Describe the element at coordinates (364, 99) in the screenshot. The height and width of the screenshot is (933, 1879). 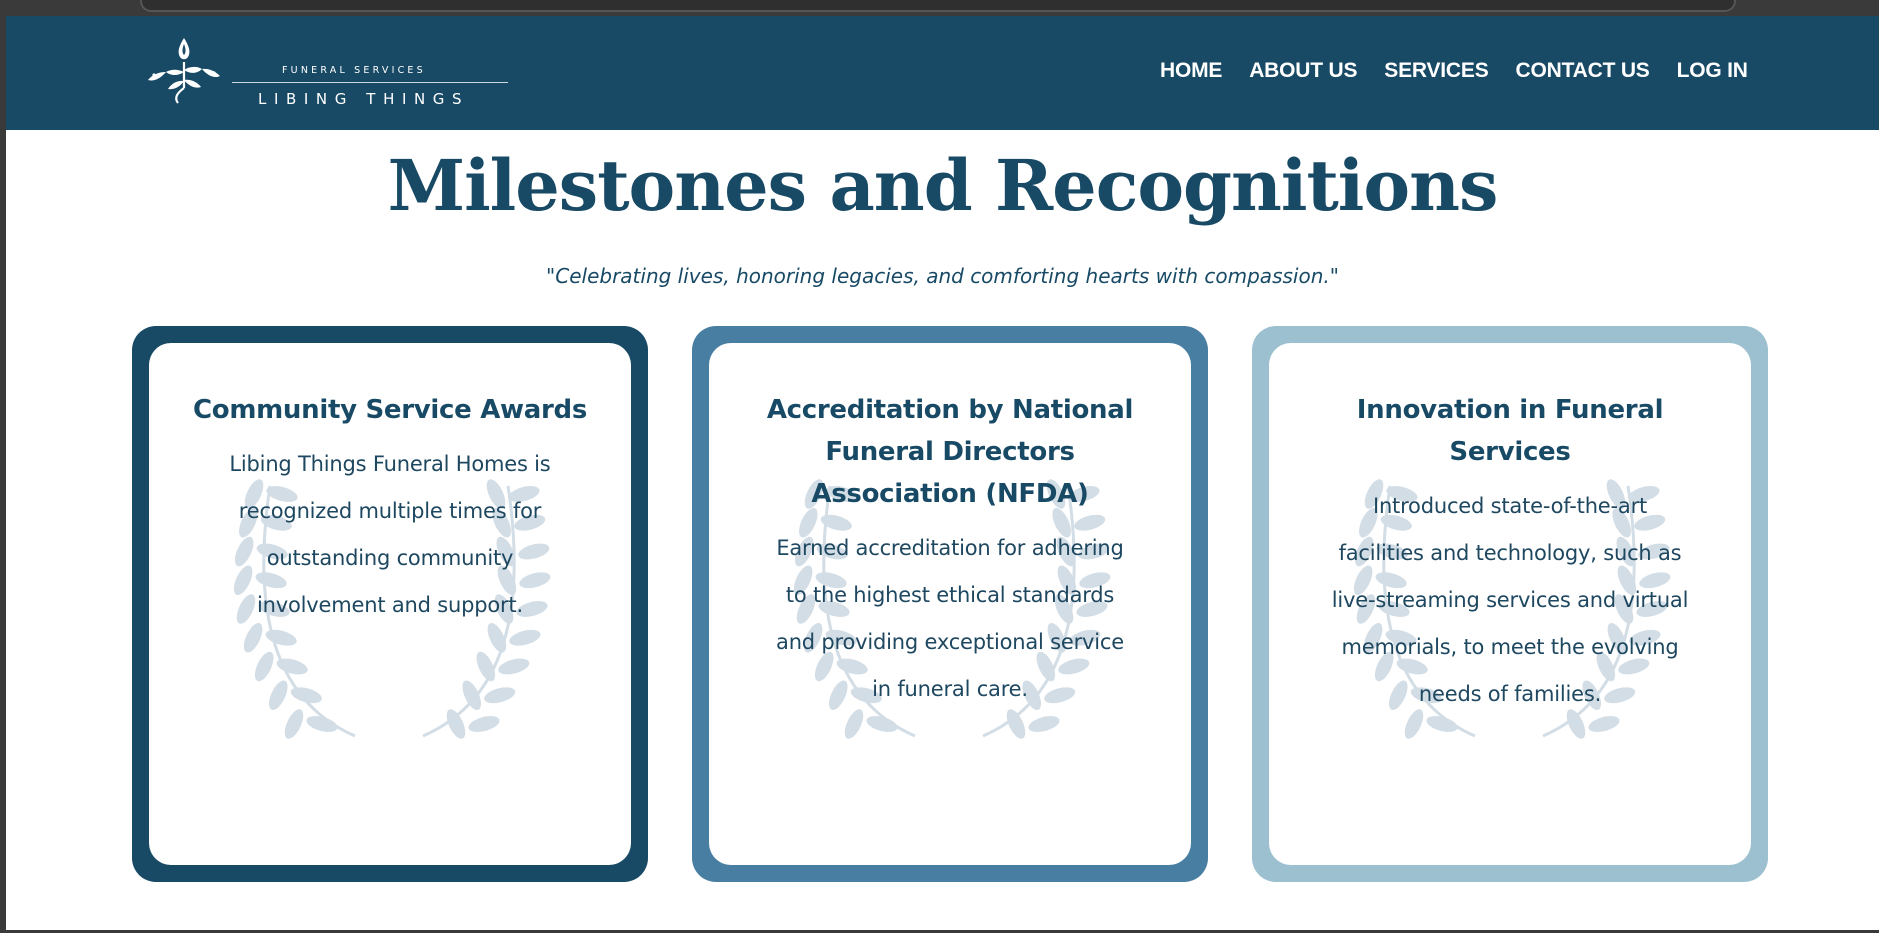
I see `brand-name: LIBING THINGS` at that location.